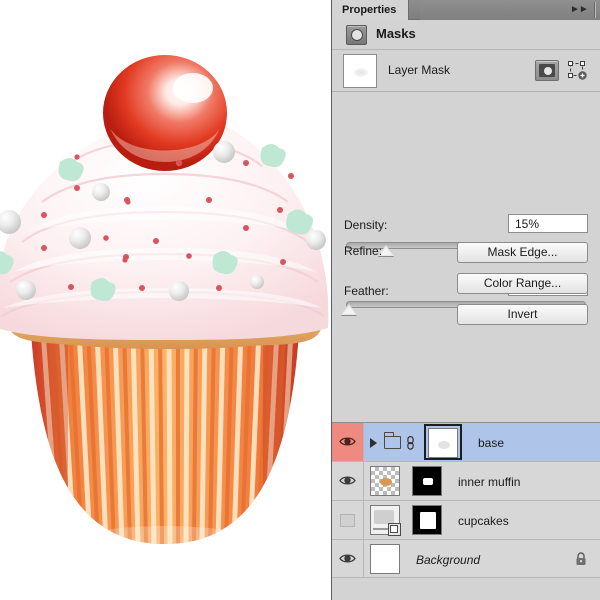 The height and width of the screenshot is (600, 600). Describe the element at coordinates (371, 10) in the screenshot. I see `tab-properties: Properties` at that location.